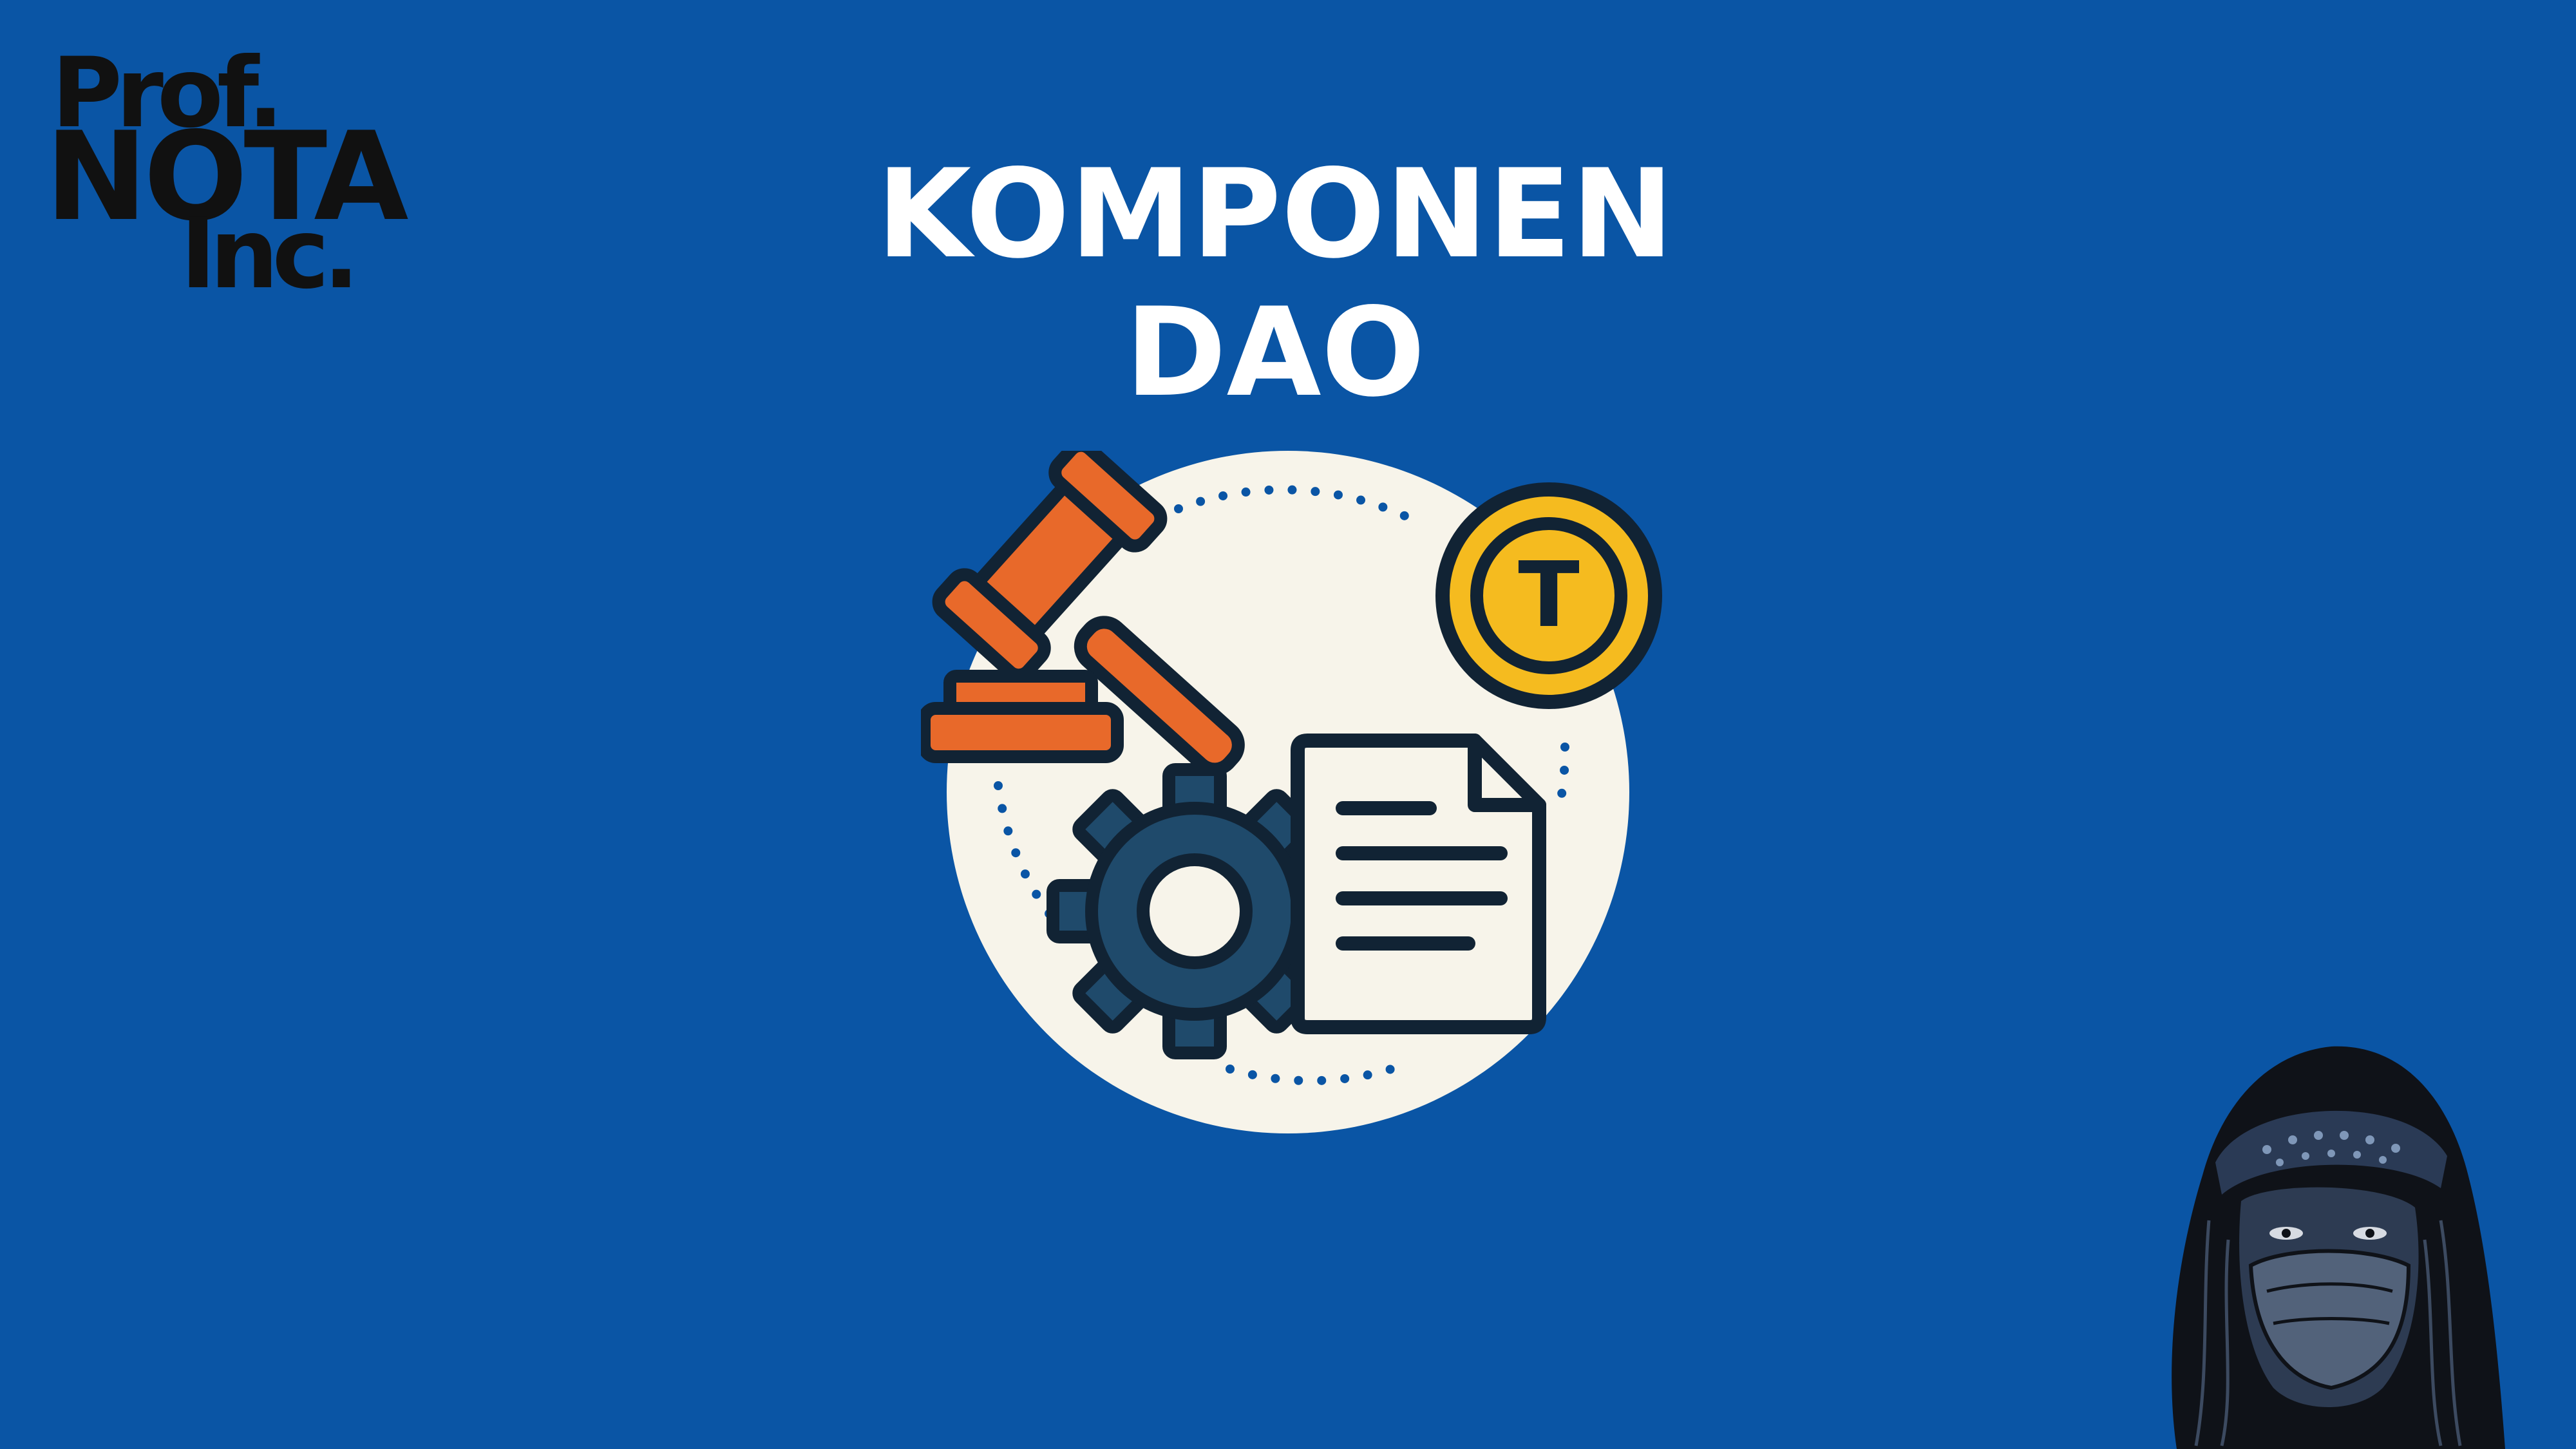 The width and height of the screenshot is (2576, 1449). I want to click on logo-line-inc: Inc., so click(269, 254).